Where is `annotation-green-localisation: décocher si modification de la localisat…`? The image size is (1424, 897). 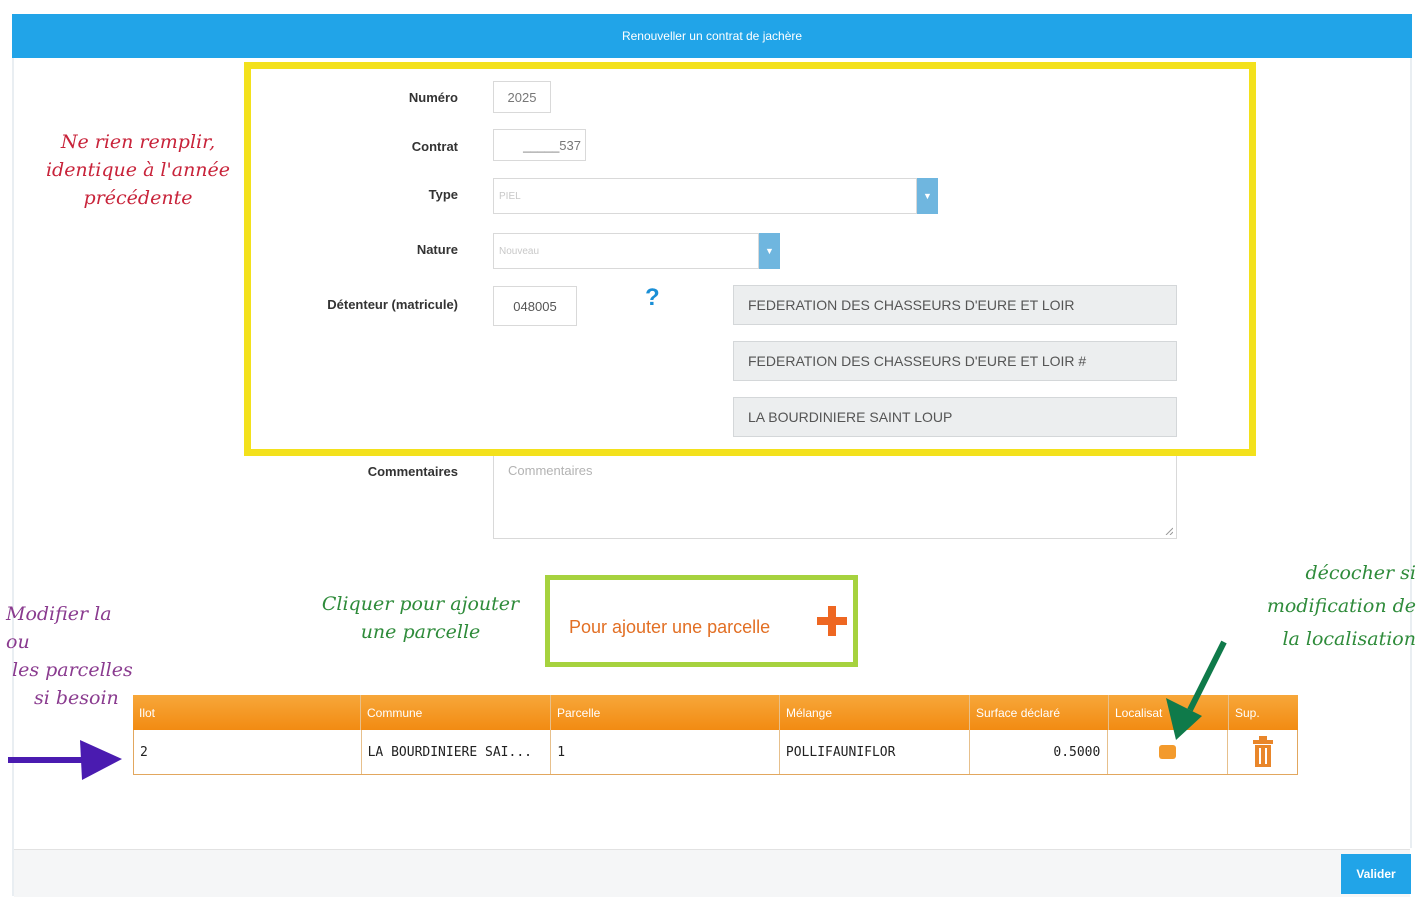
annotation-green-localisation: décocher si modification de la localisat… is located at coordinates (1336, 606).